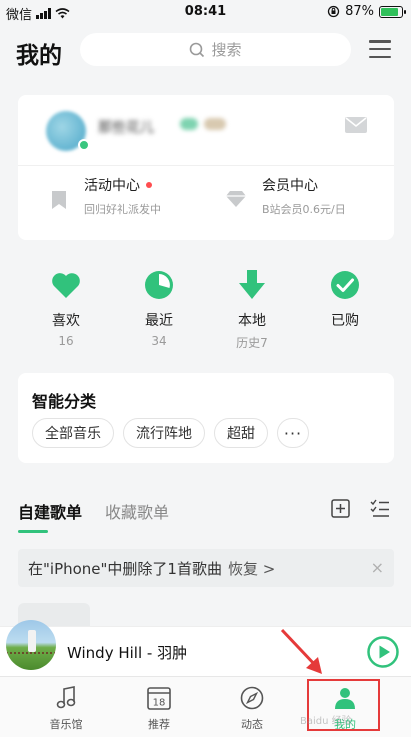  Describe the element at coordinates (293, 433) in the screenshot. I see `more-categories-button: ···` at that location.